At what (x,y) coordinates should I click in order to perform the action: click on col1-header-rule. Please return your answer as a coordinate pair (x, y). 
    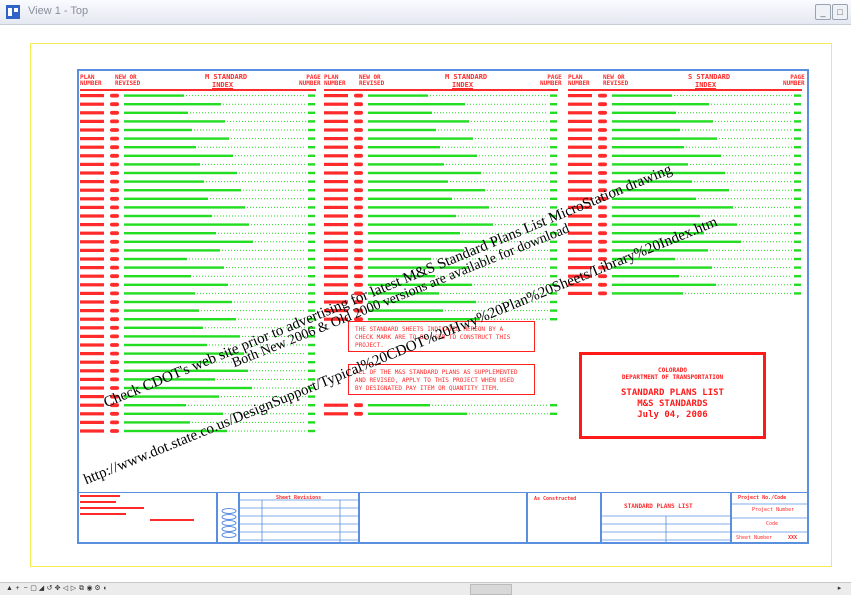
    Looking at the image, I should click on (198, 90).